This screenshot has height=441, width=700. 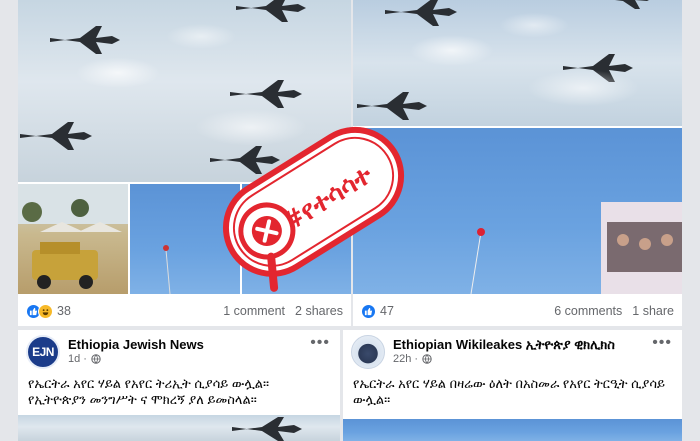 What do you see at coordinates (588, 311) in the screenshot?
I see `comments-link: 6 comments` at bounding box center [588, 311].